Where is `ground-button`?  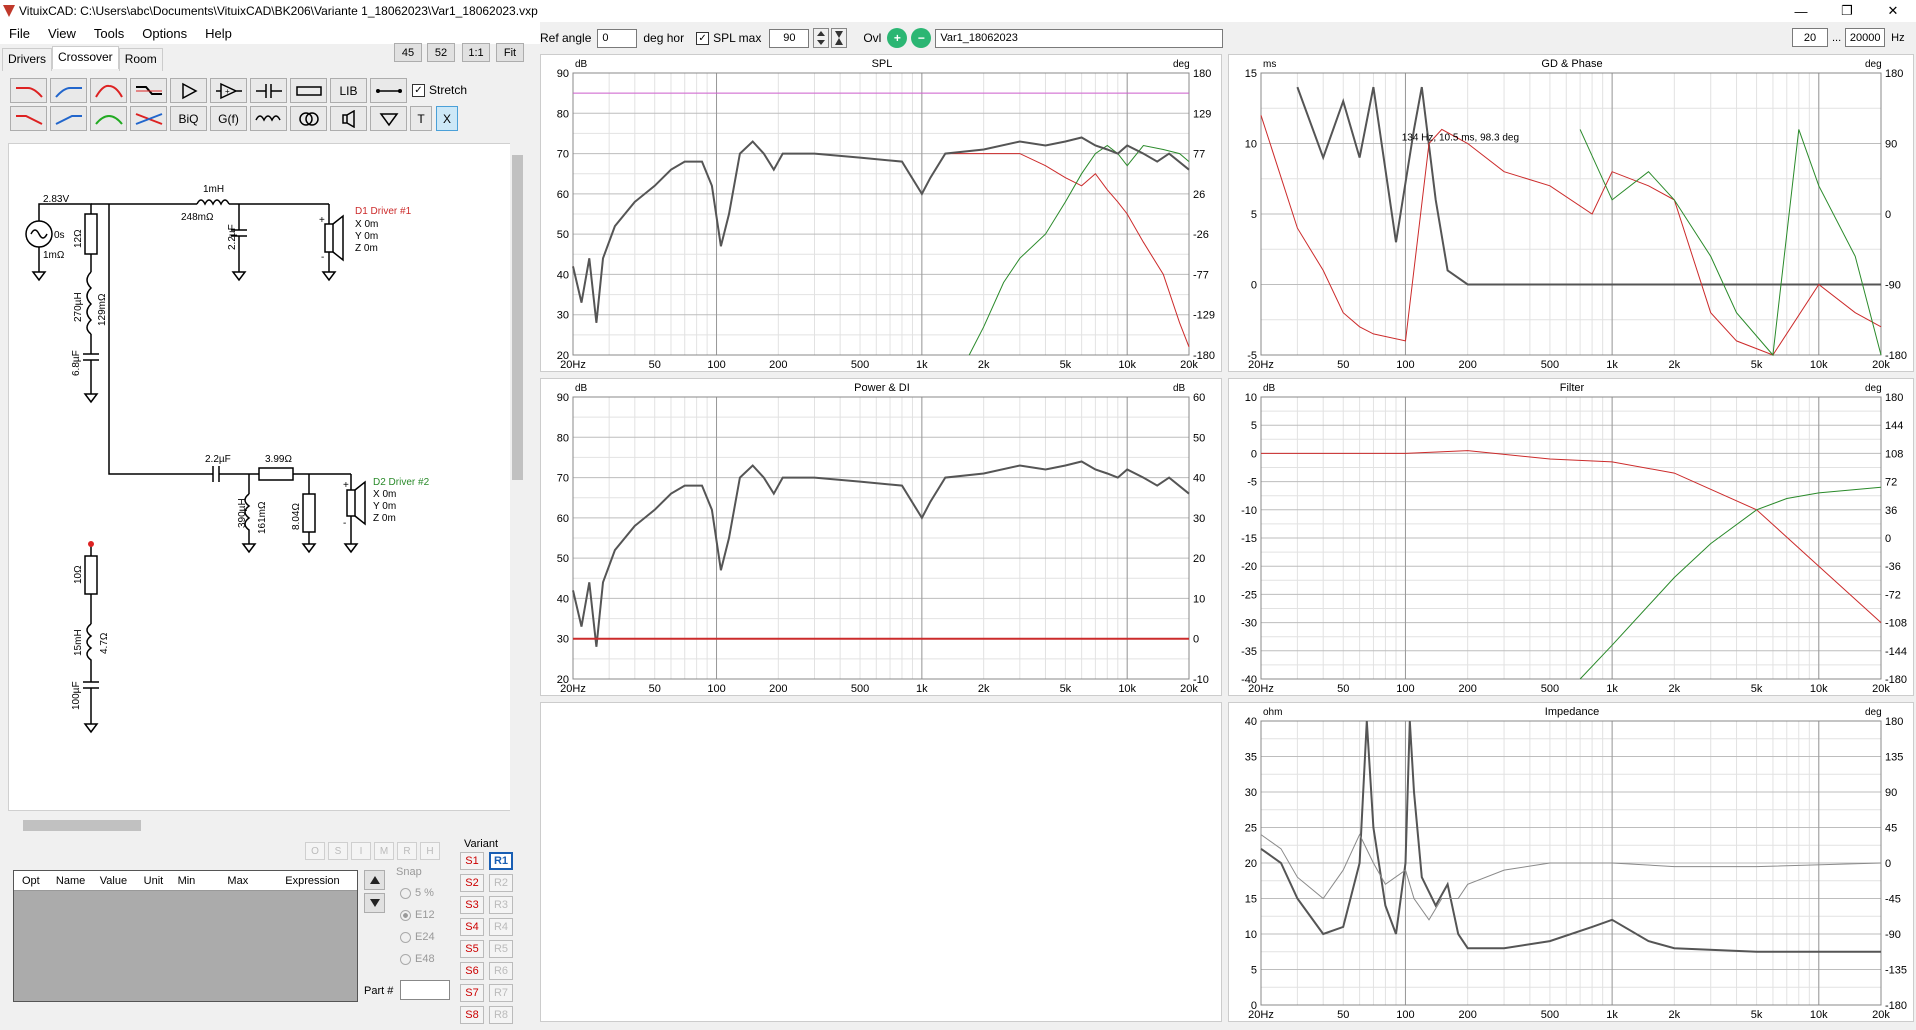
ground-button is located at coordinates (388, 118).